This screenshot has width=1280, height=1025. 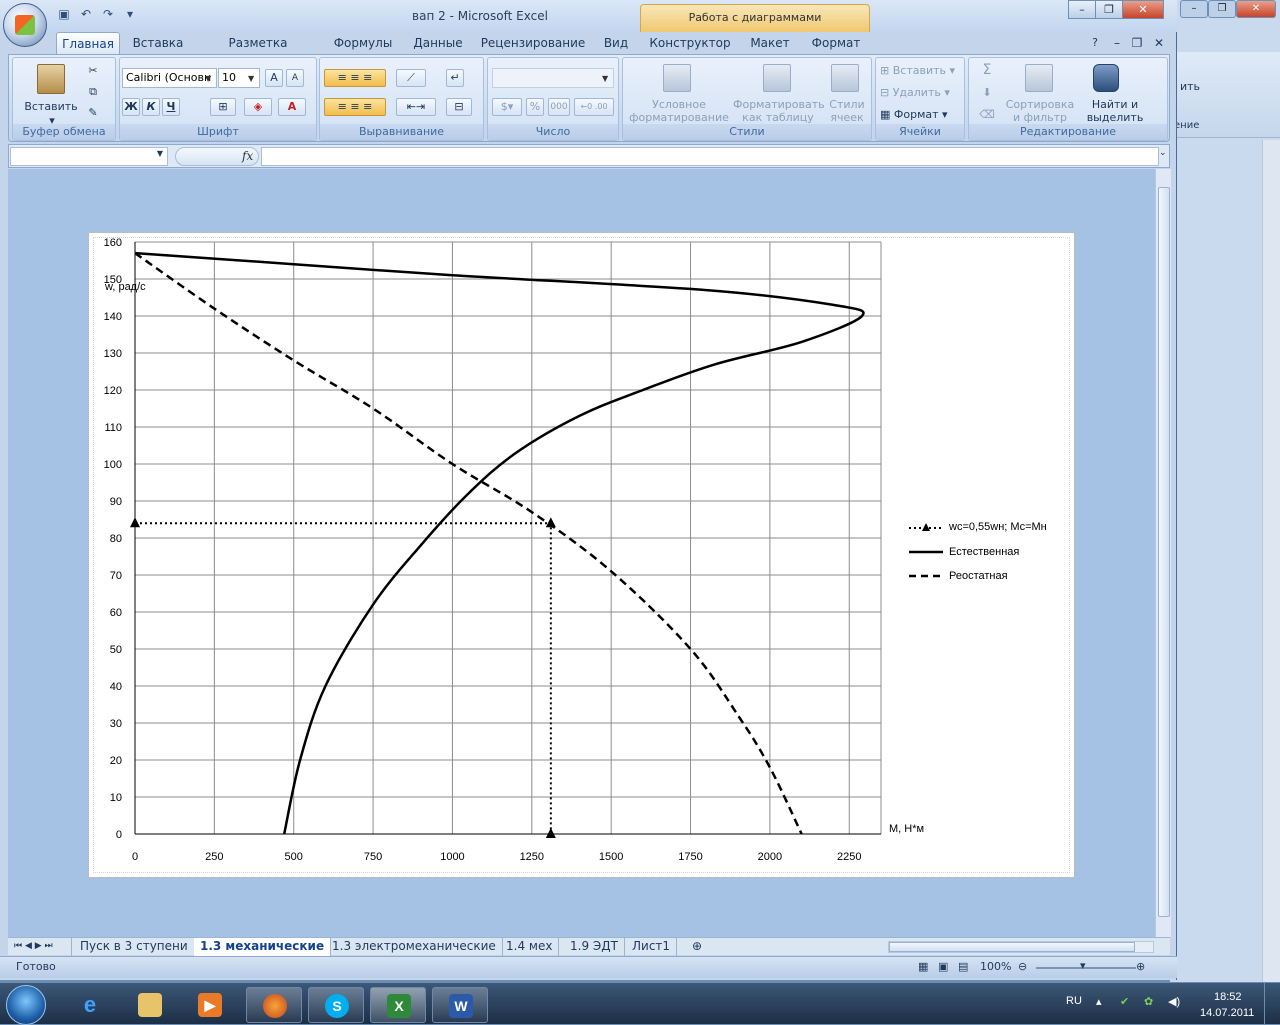 What do you see at coordinates (438, 43) in the screenshot?
I see `tab-data: Данные` at bounding box center [438, 43].